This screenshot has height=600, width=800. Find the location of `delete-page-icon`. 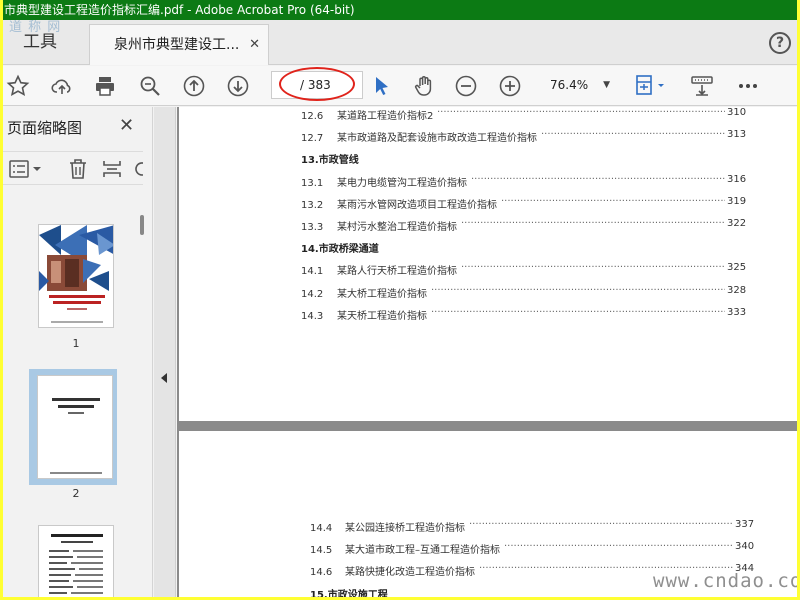

delete-page-icon is located at coordinates (78, 171).